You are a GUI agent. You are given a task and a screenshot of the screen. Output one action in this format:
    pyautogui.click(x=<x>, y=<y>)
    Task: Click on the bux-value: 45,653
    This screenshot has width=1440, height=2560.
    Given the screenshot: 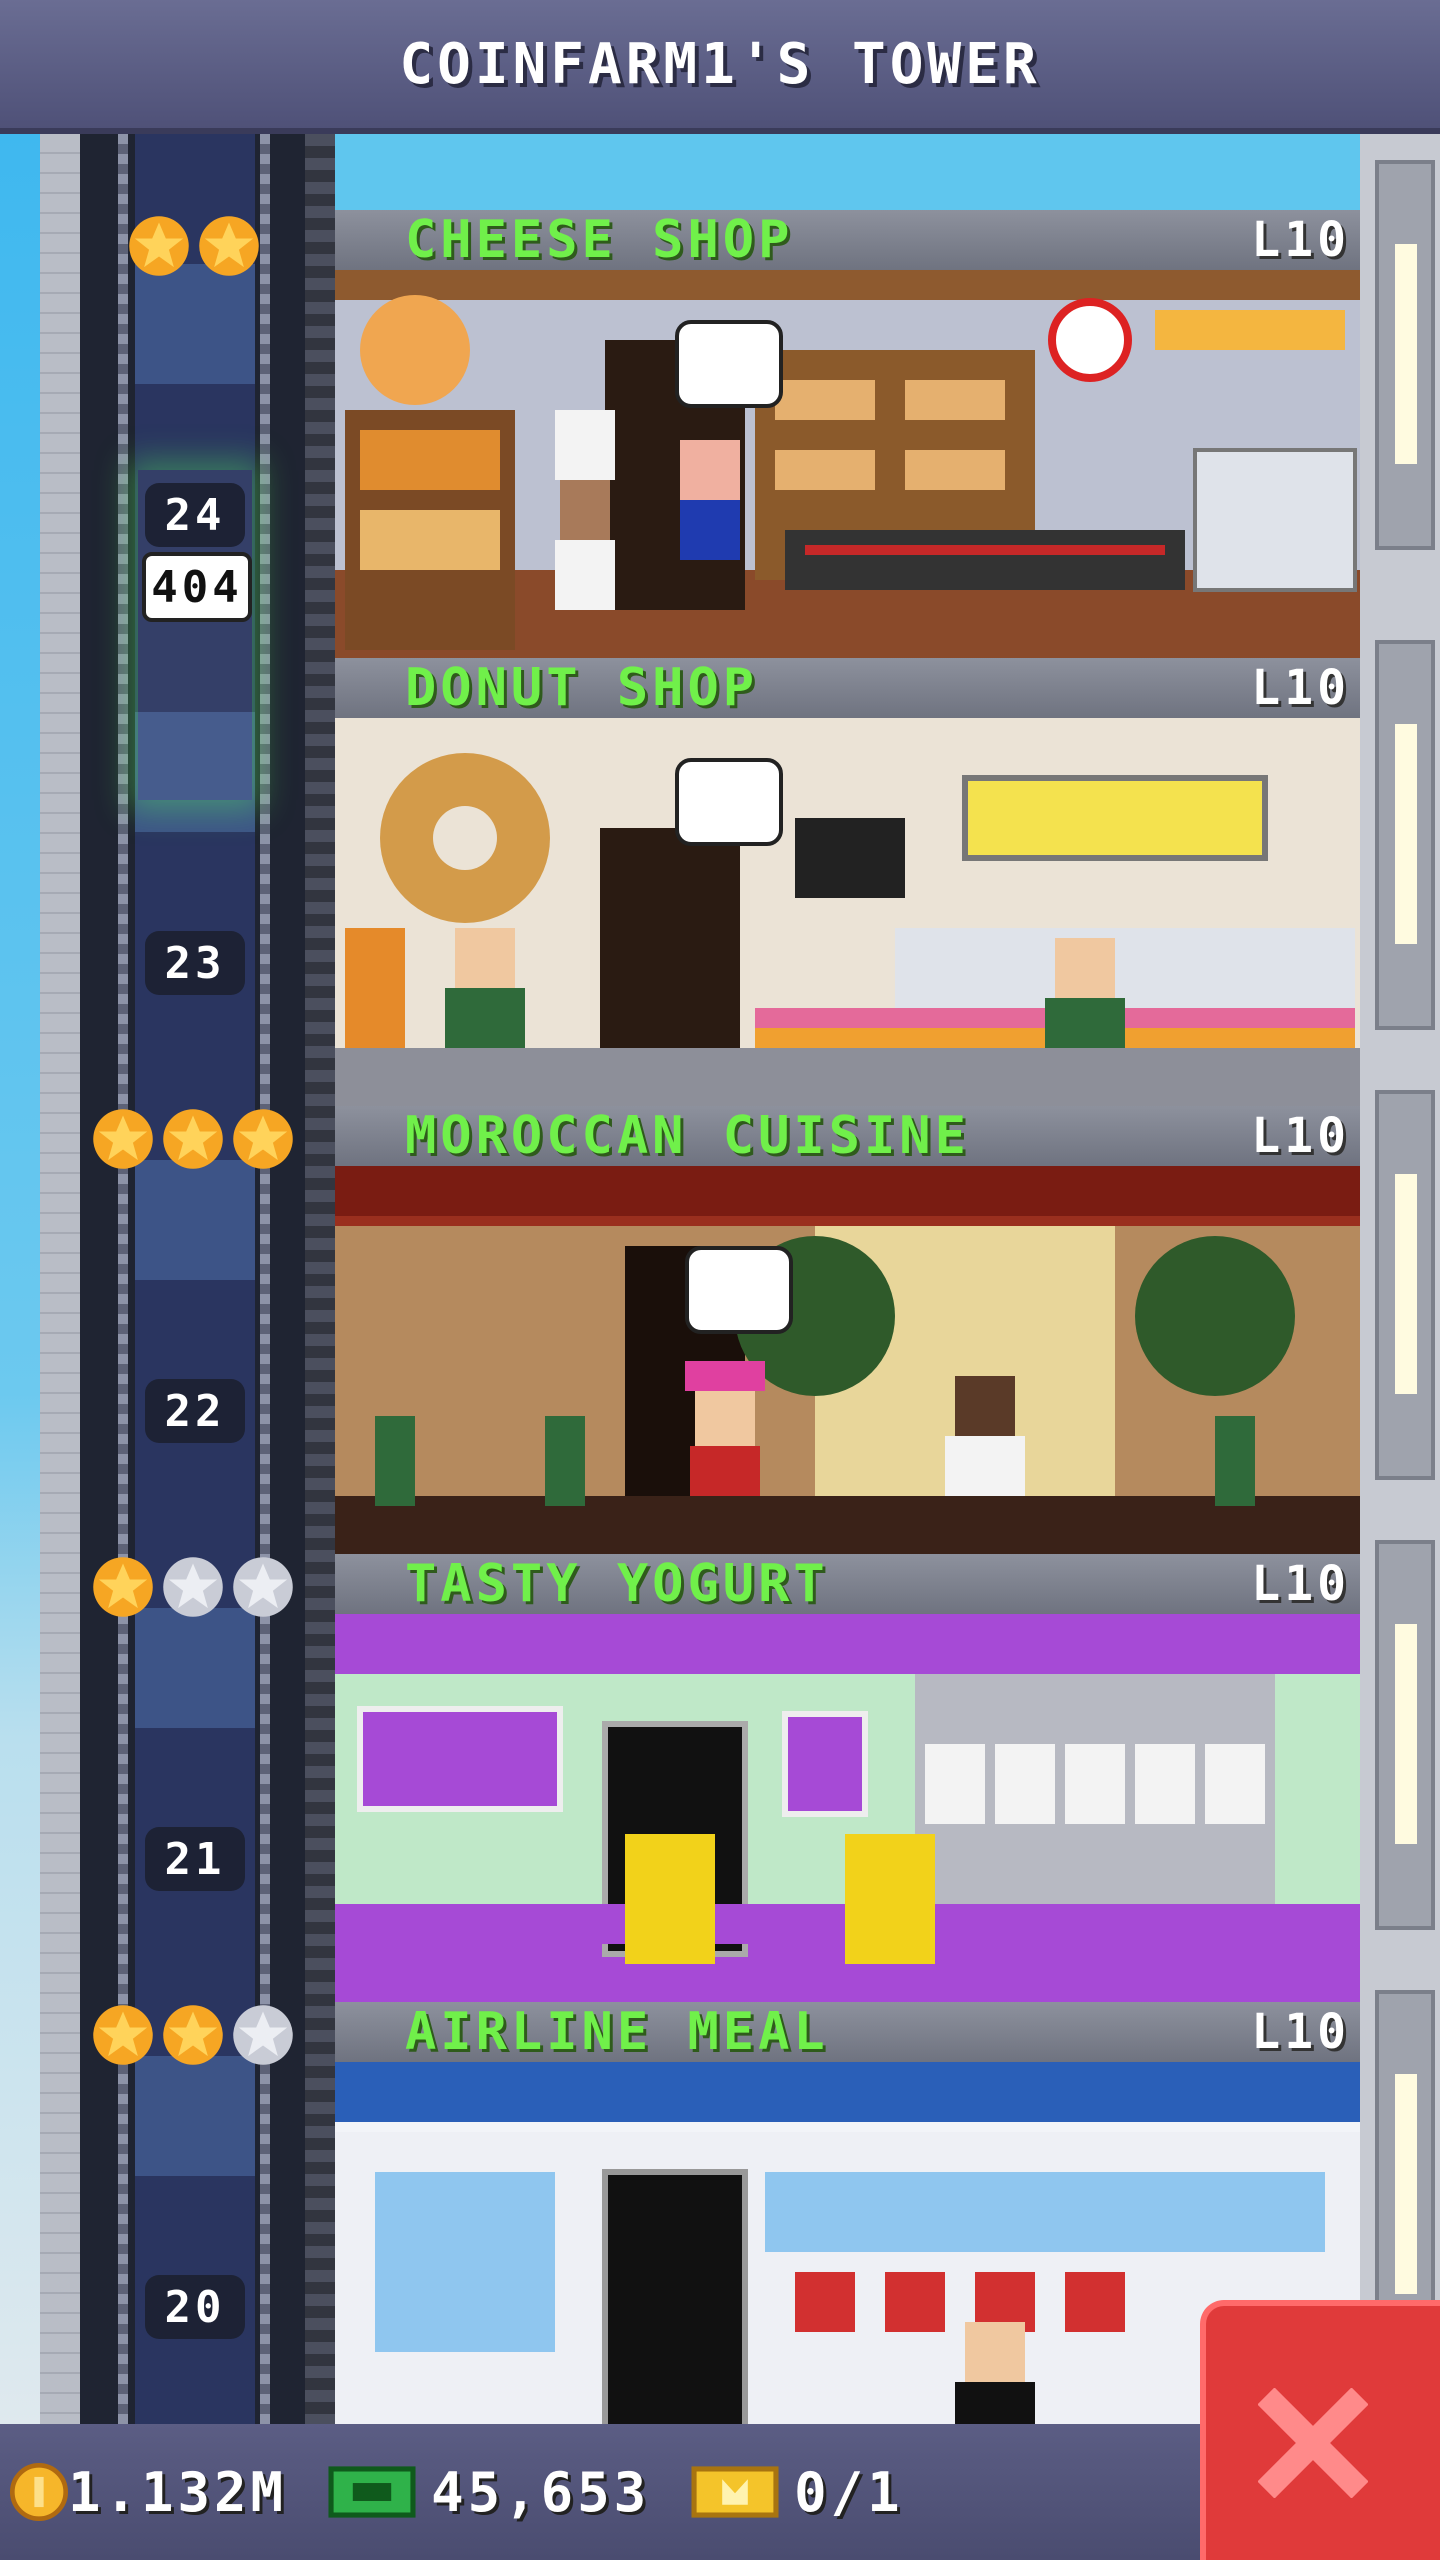 What is the action you would take?
    pyautogui.click(x=541, y=2492)
    